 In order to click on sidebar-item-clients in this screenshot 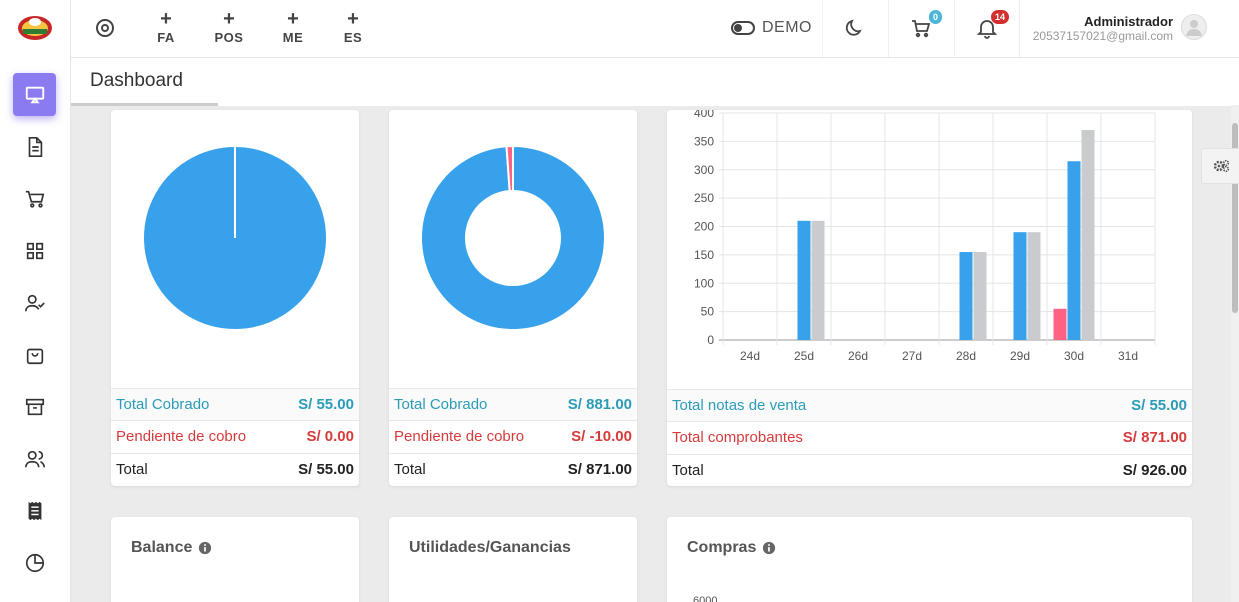, I will do `click(34, 302)`.